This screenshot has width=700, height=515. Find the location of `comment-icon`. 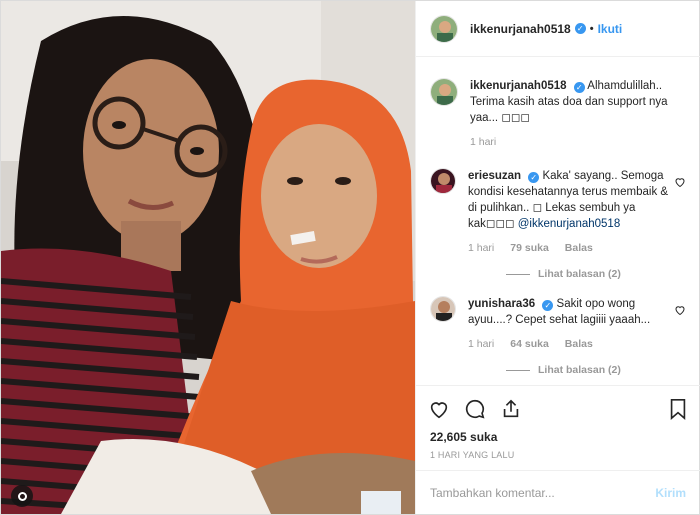

comment-icon is located at coordinates (475, 409).